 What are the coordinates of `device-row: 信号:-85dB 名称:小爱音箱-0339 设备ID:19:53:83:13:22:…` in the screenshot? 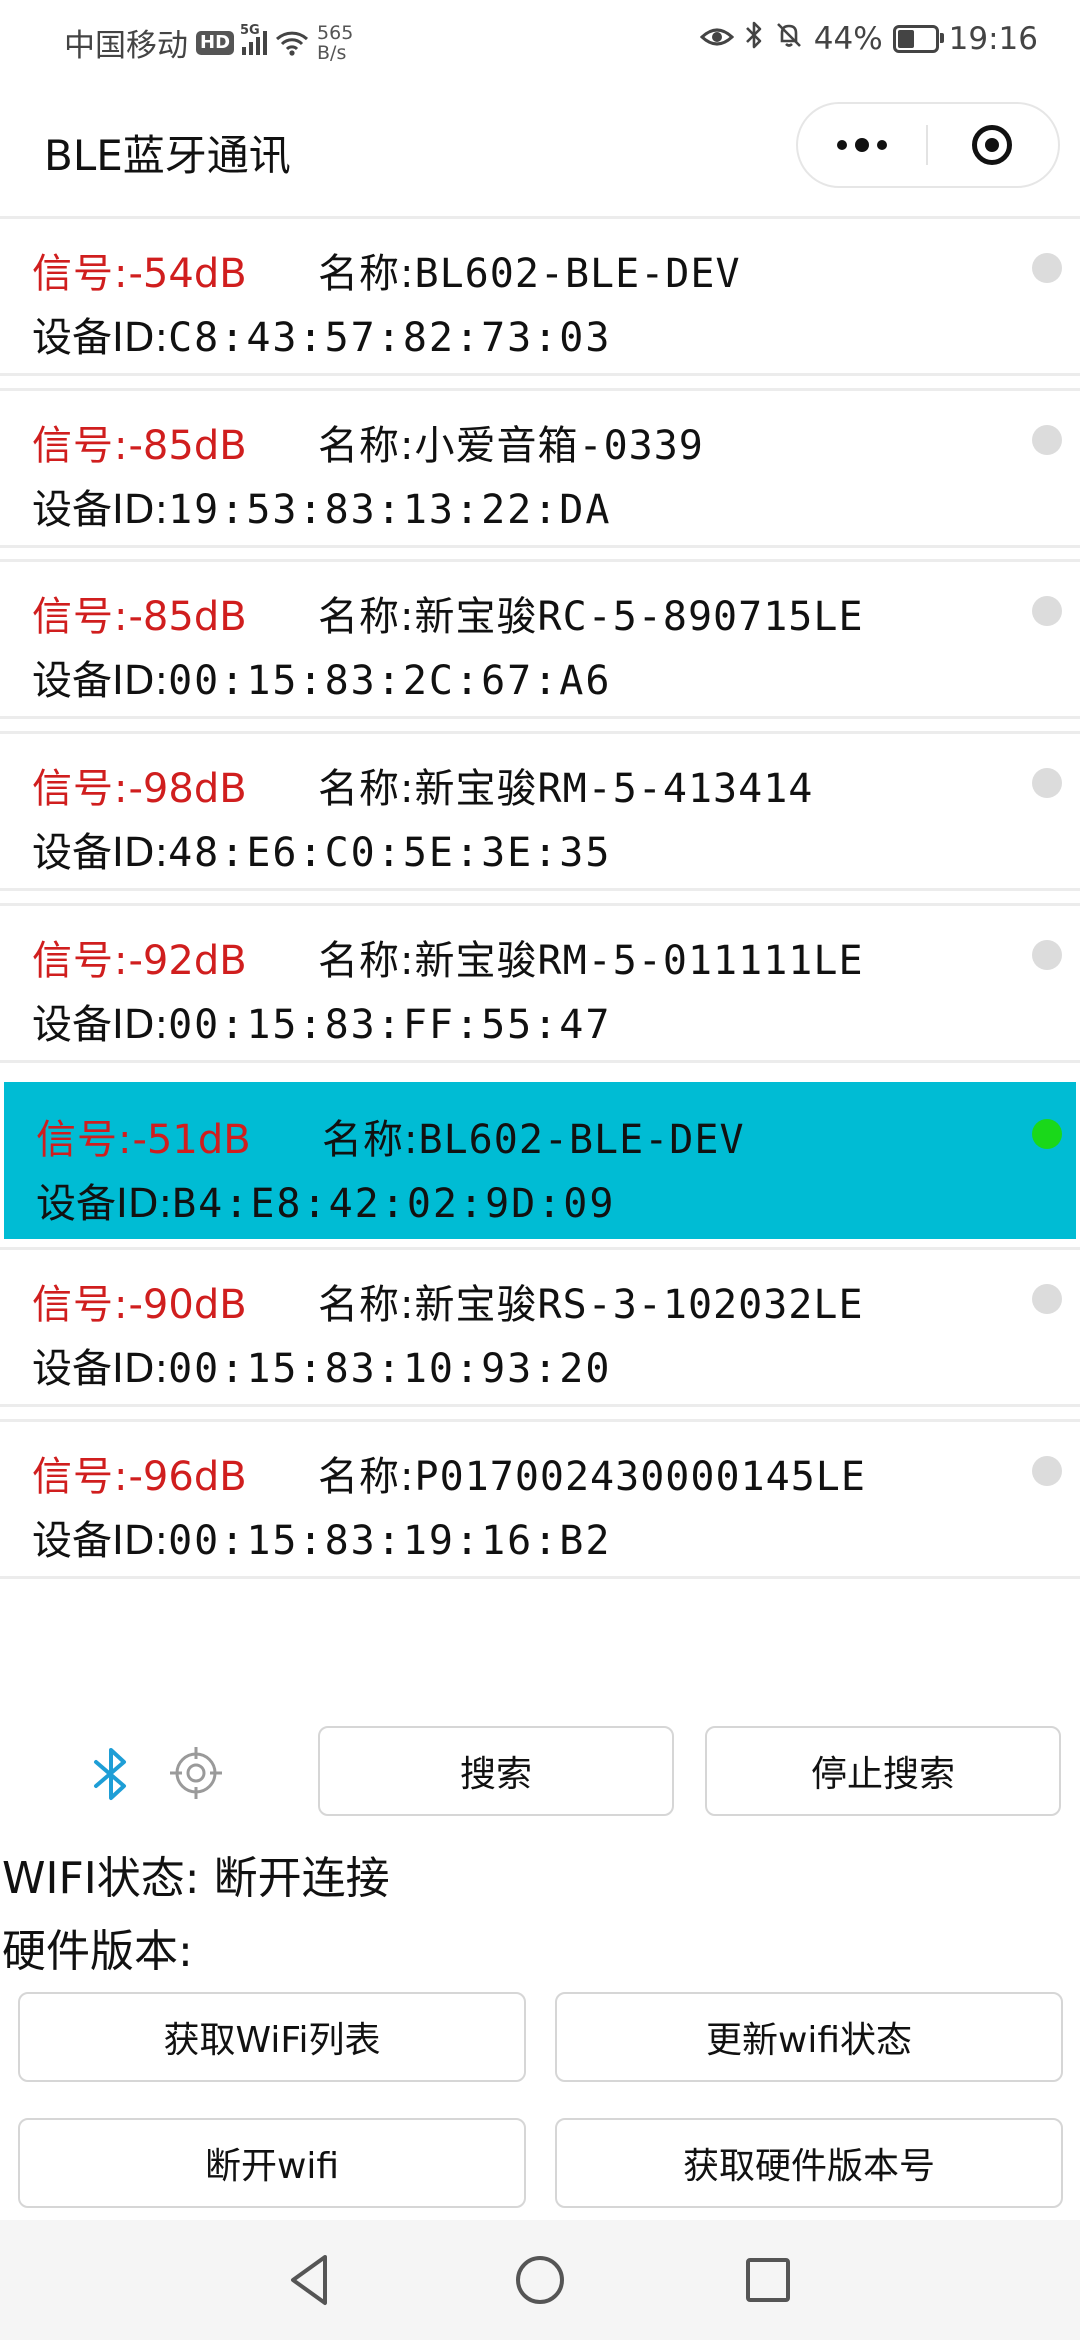 It's located at (540, 468).